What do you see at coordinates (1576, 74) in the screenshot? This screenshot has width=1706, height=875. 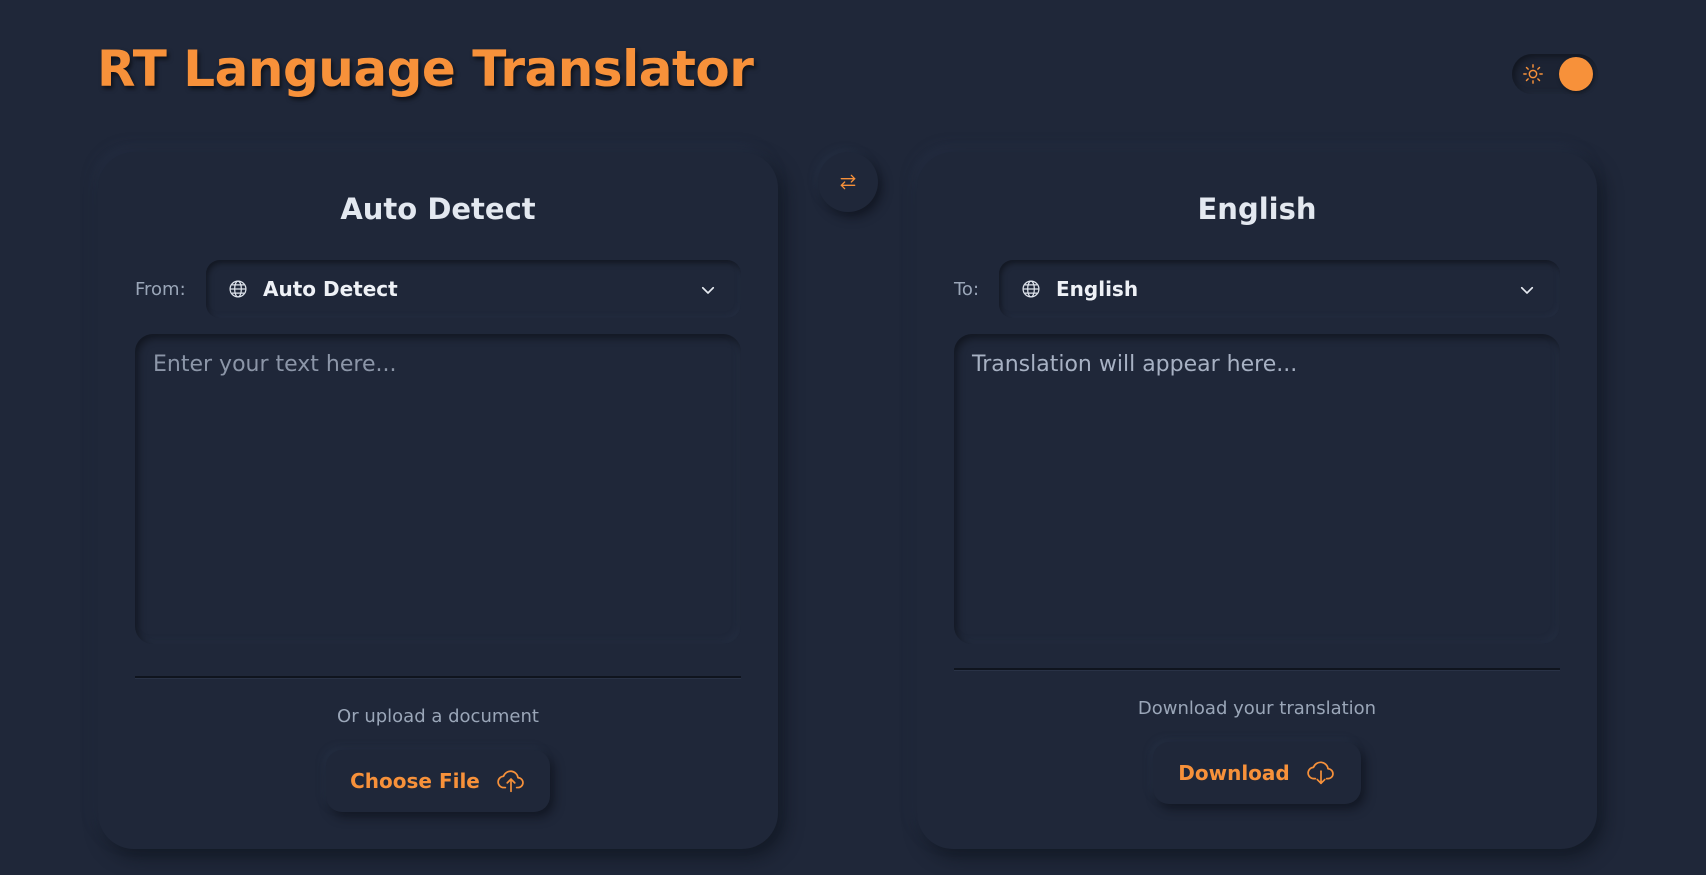 I see `toggle-knob` at bounding box center [1576, 74].